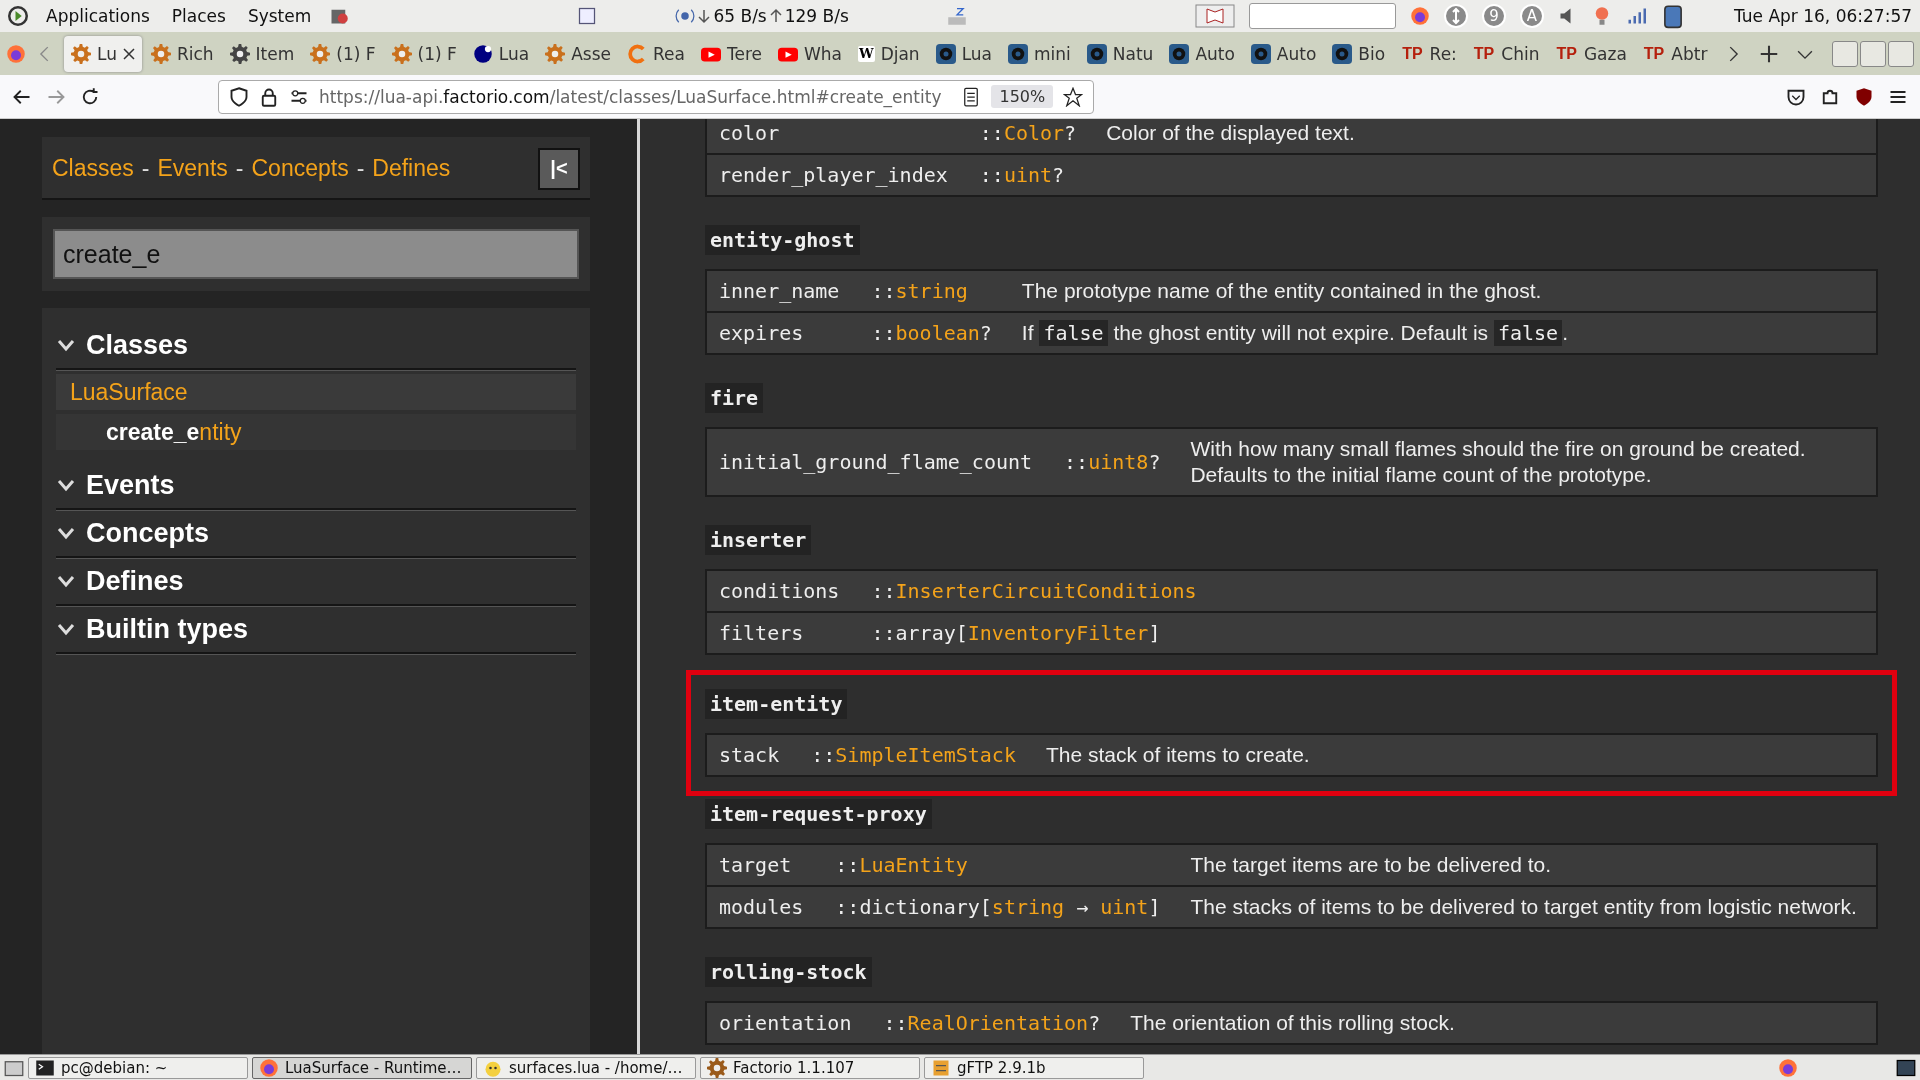  I want to click on group-heading: Concepts, so click(148, 533).